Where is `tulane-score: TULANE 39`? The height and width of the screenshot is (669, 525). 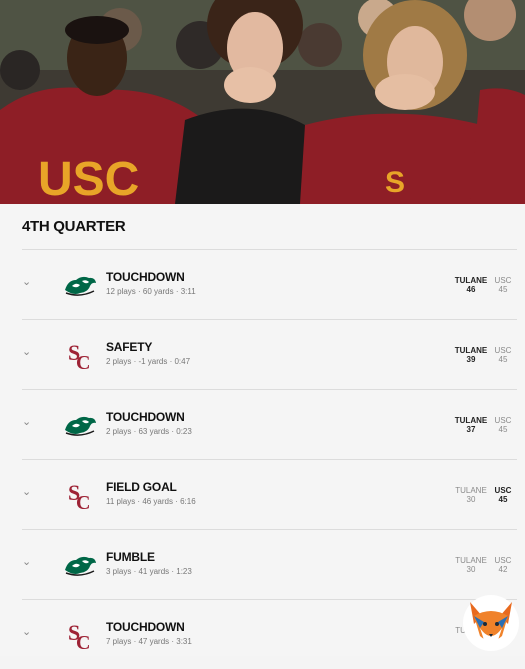
tulane-score: TULANE 39 is located at coordinates (471, 355).